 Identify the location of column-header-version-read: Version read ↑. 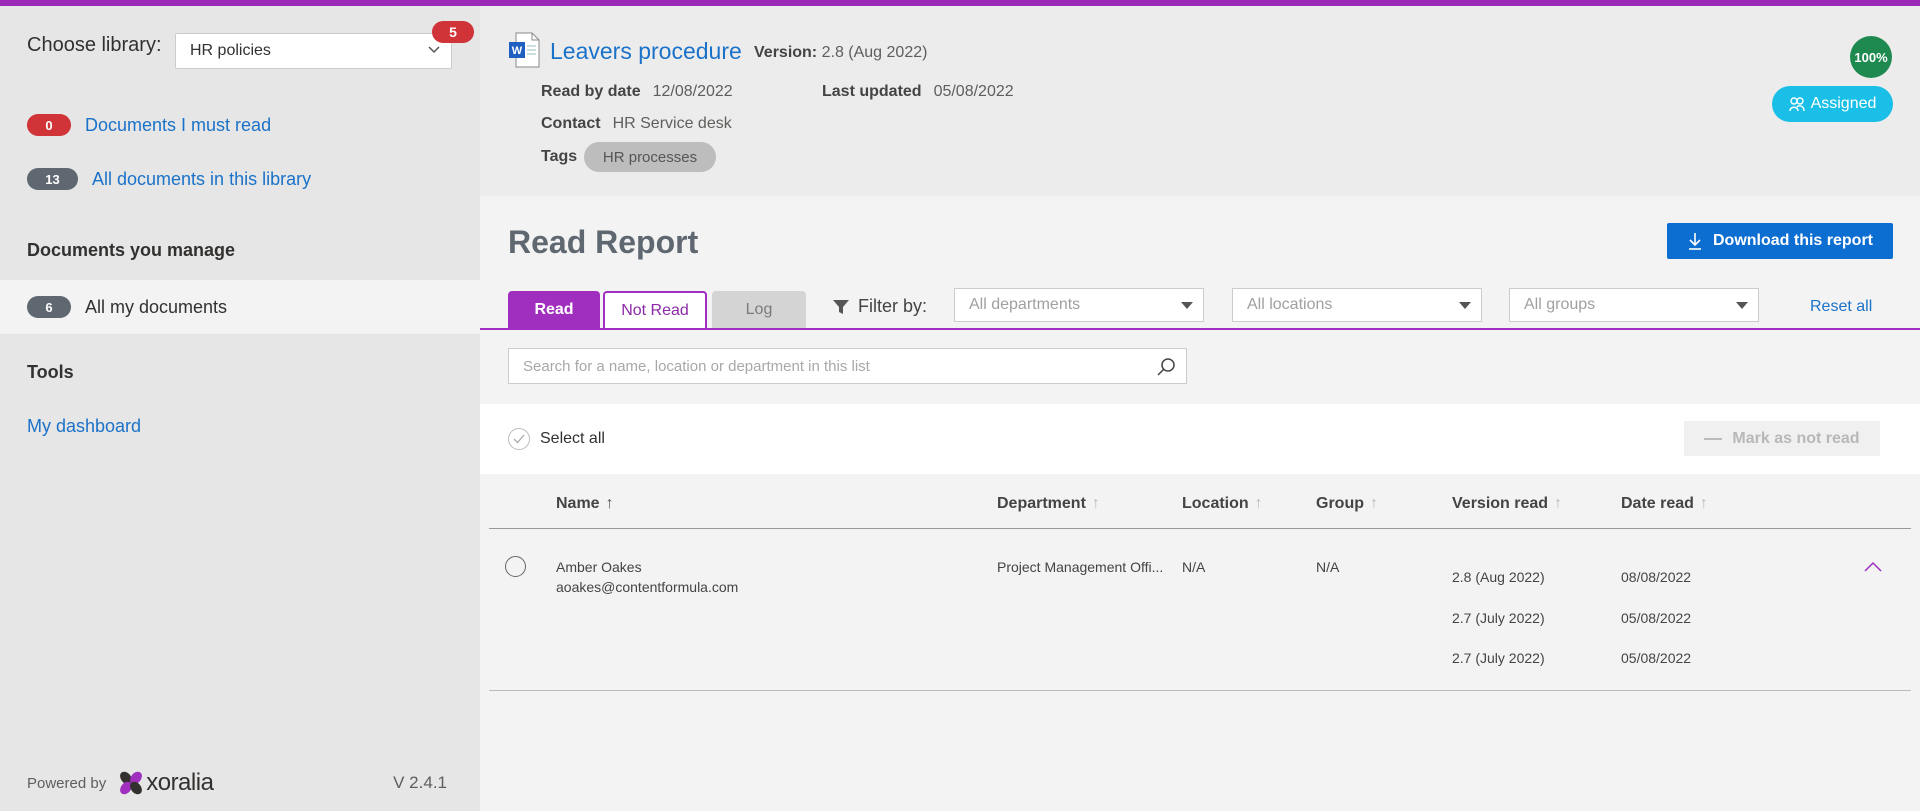
(1507, 504).